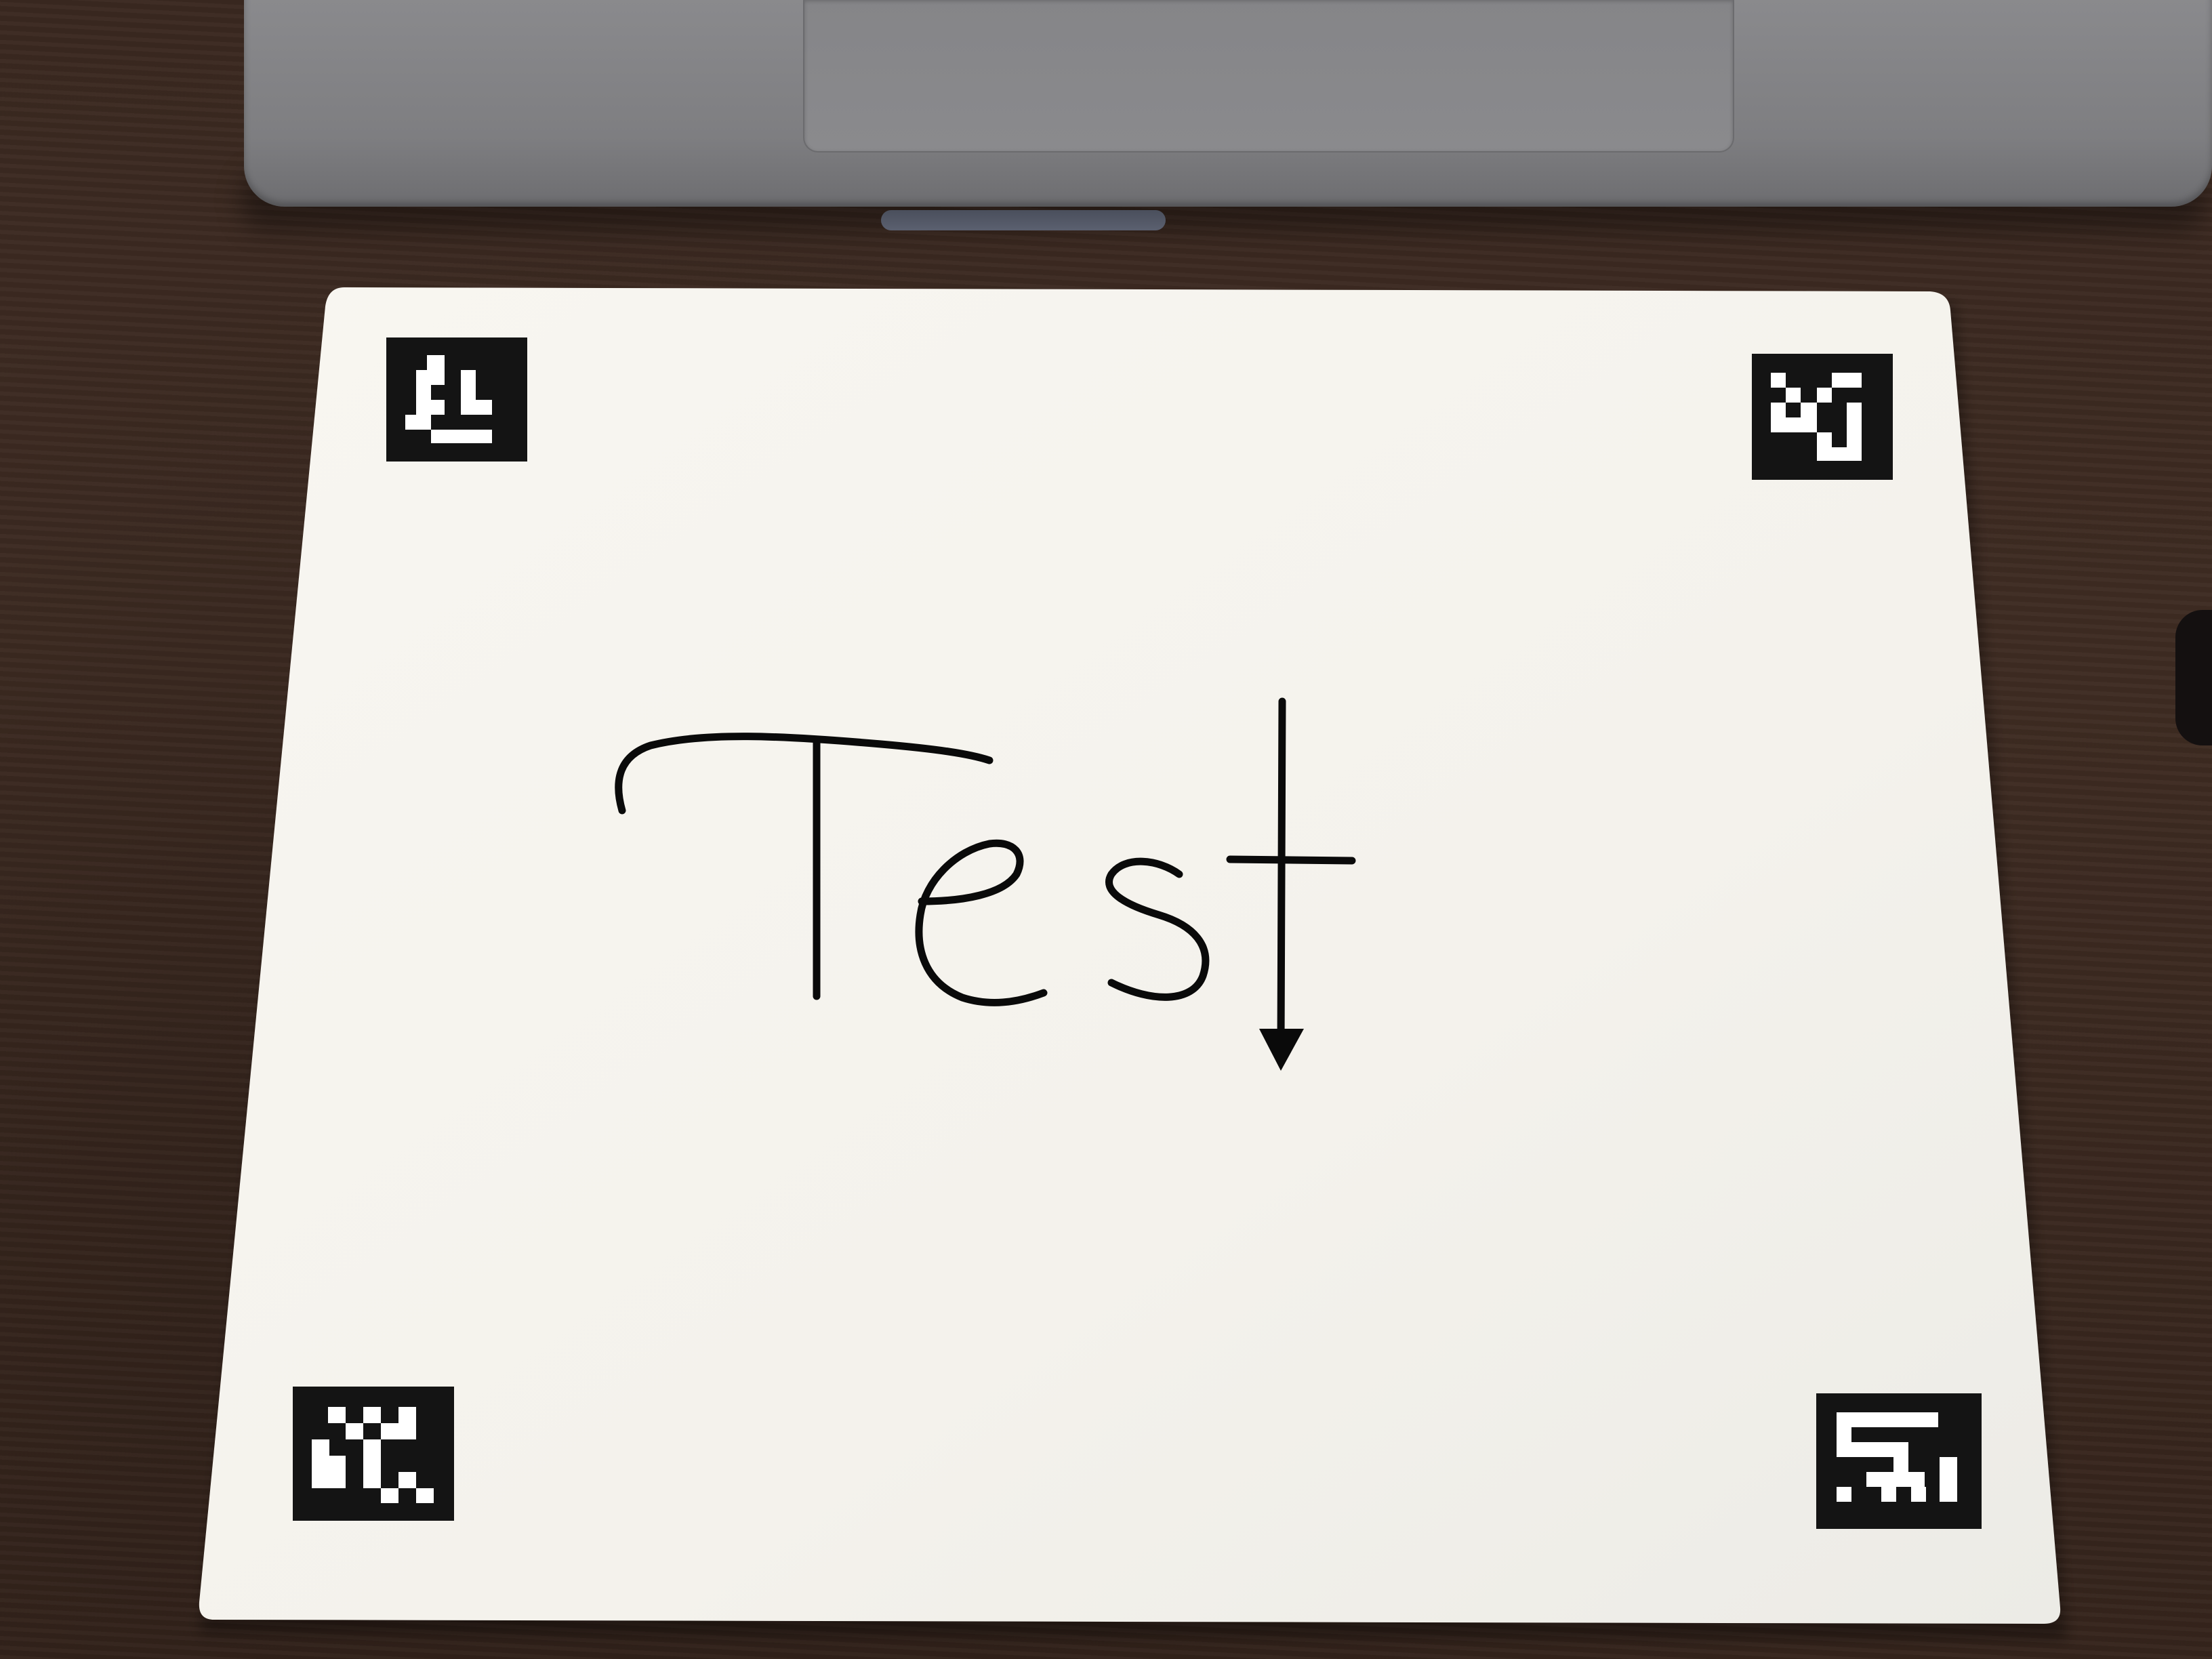 The width and height of the screenshot is (2212, 1659). I want to click on marker-top-right, so click(1822, 417).